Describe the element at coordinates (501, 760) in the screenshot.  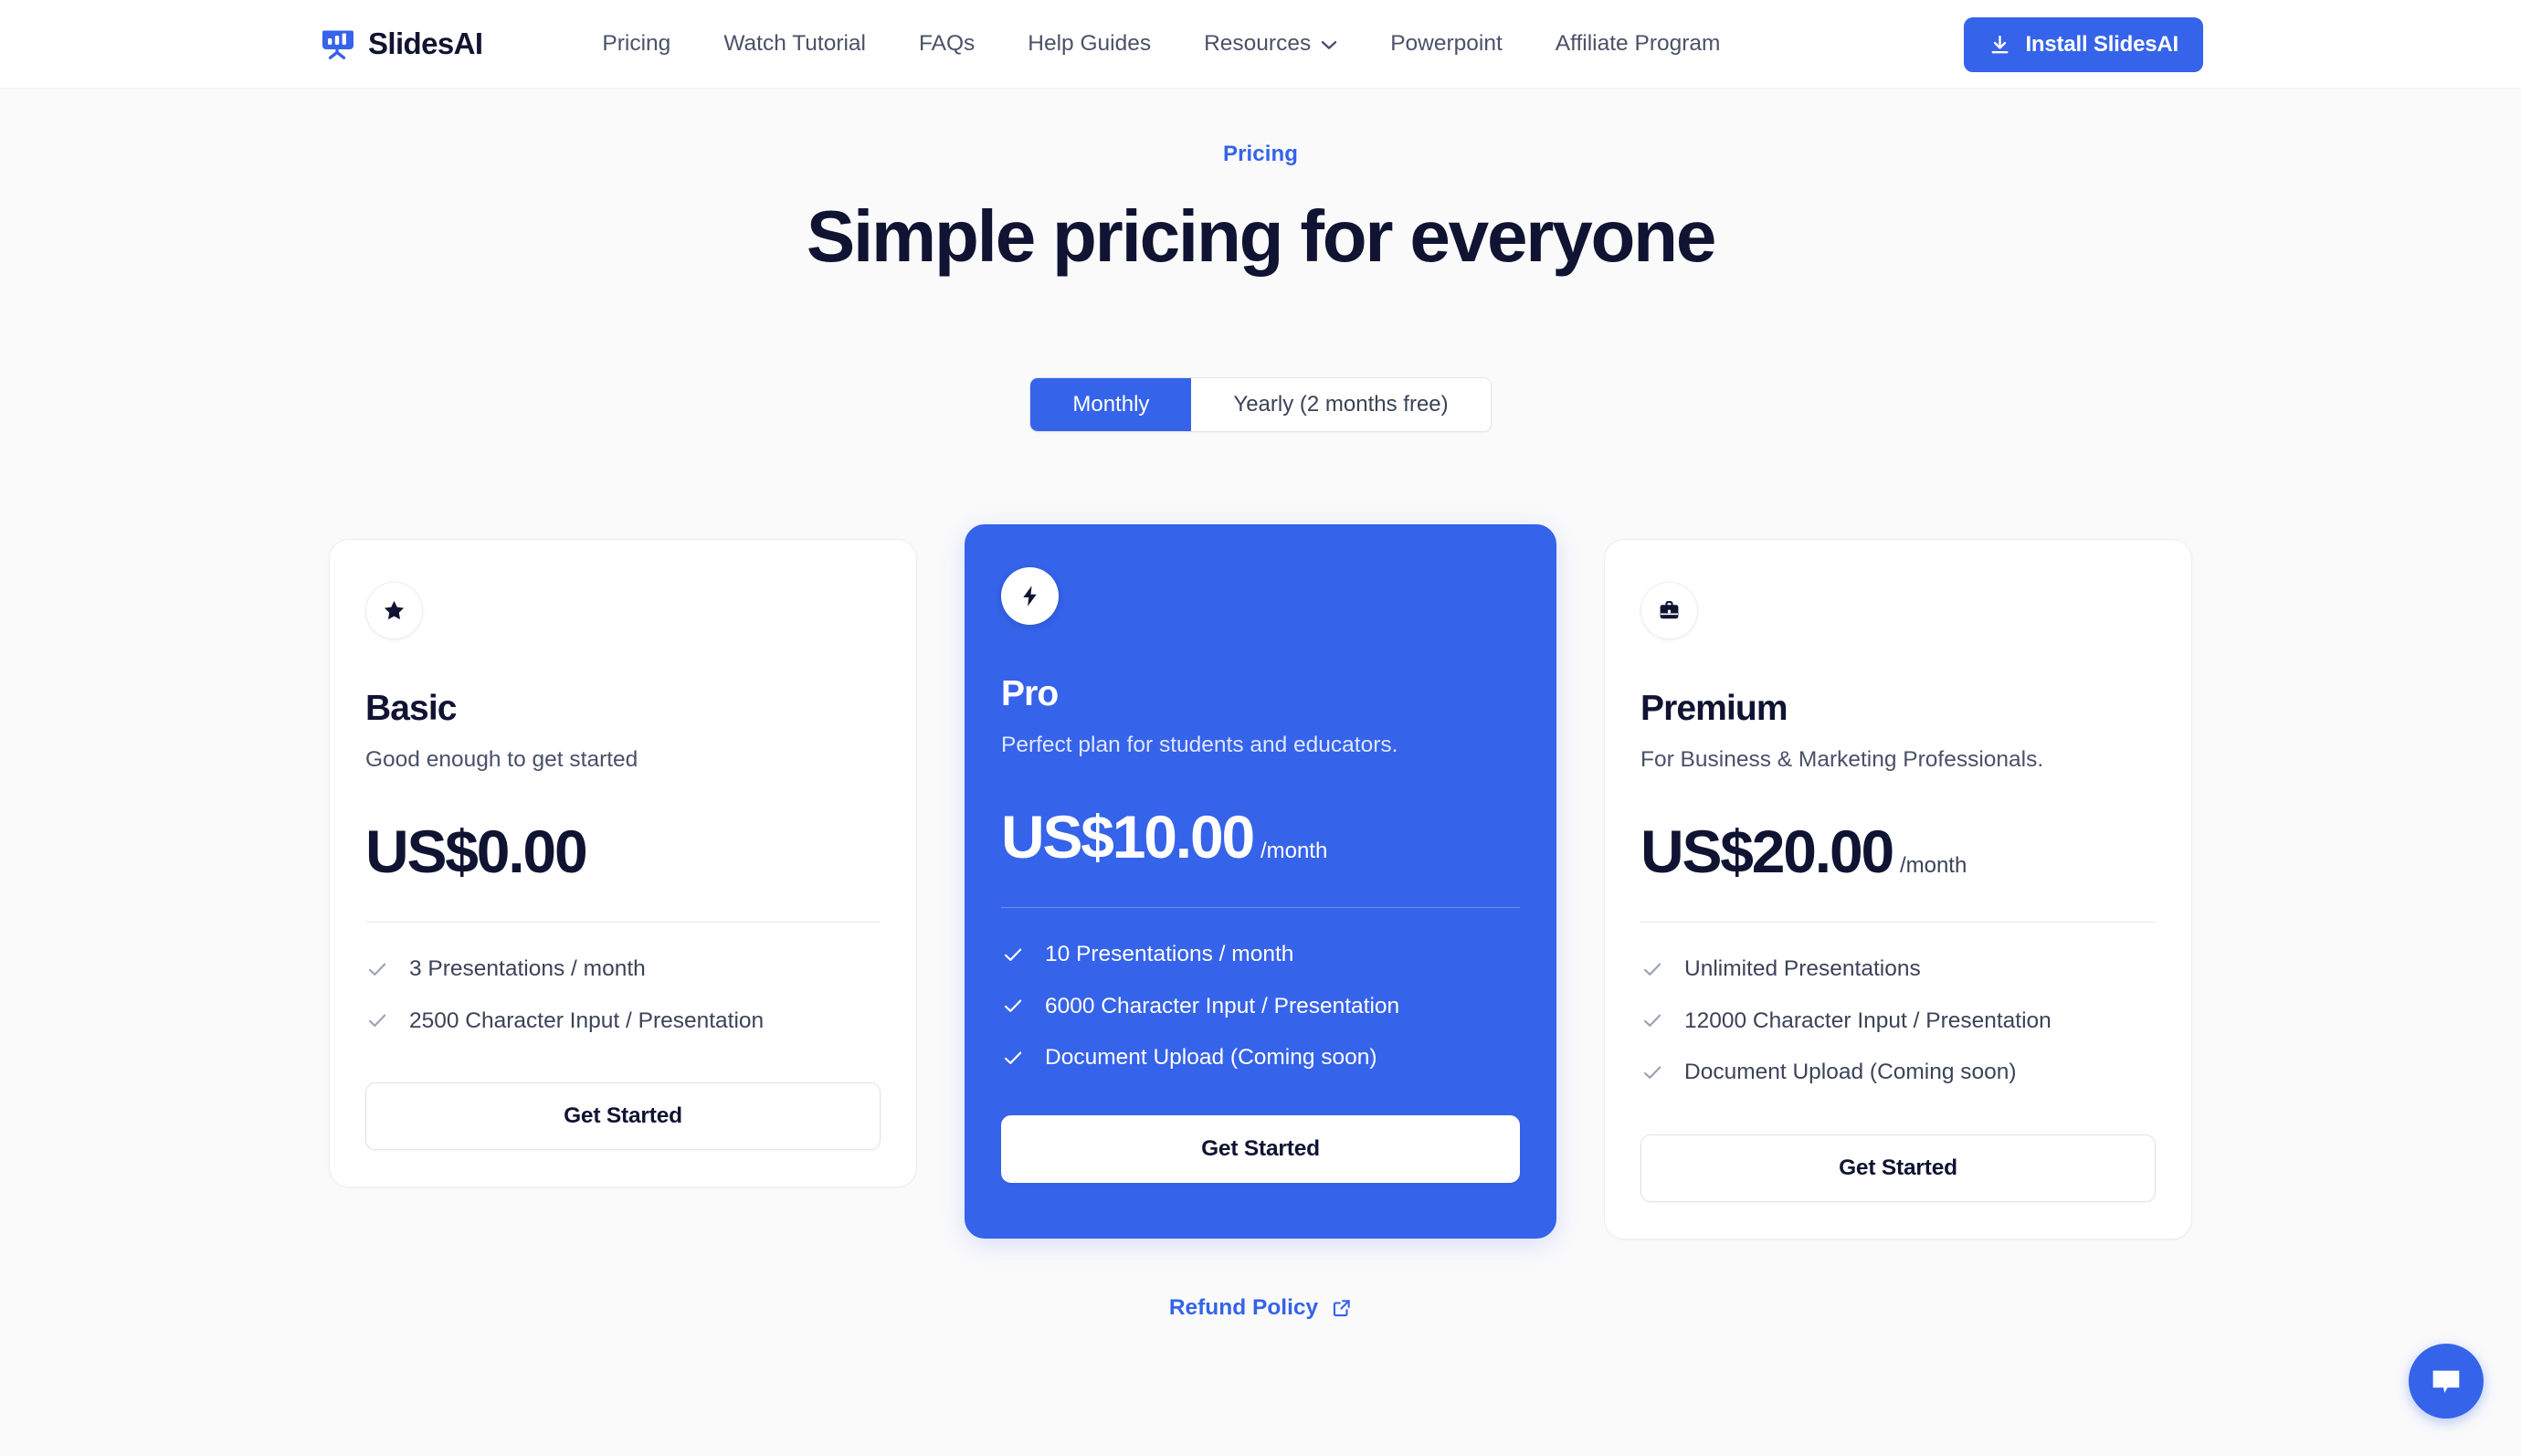
I see `plan-description: Good enough to get started` at that location.